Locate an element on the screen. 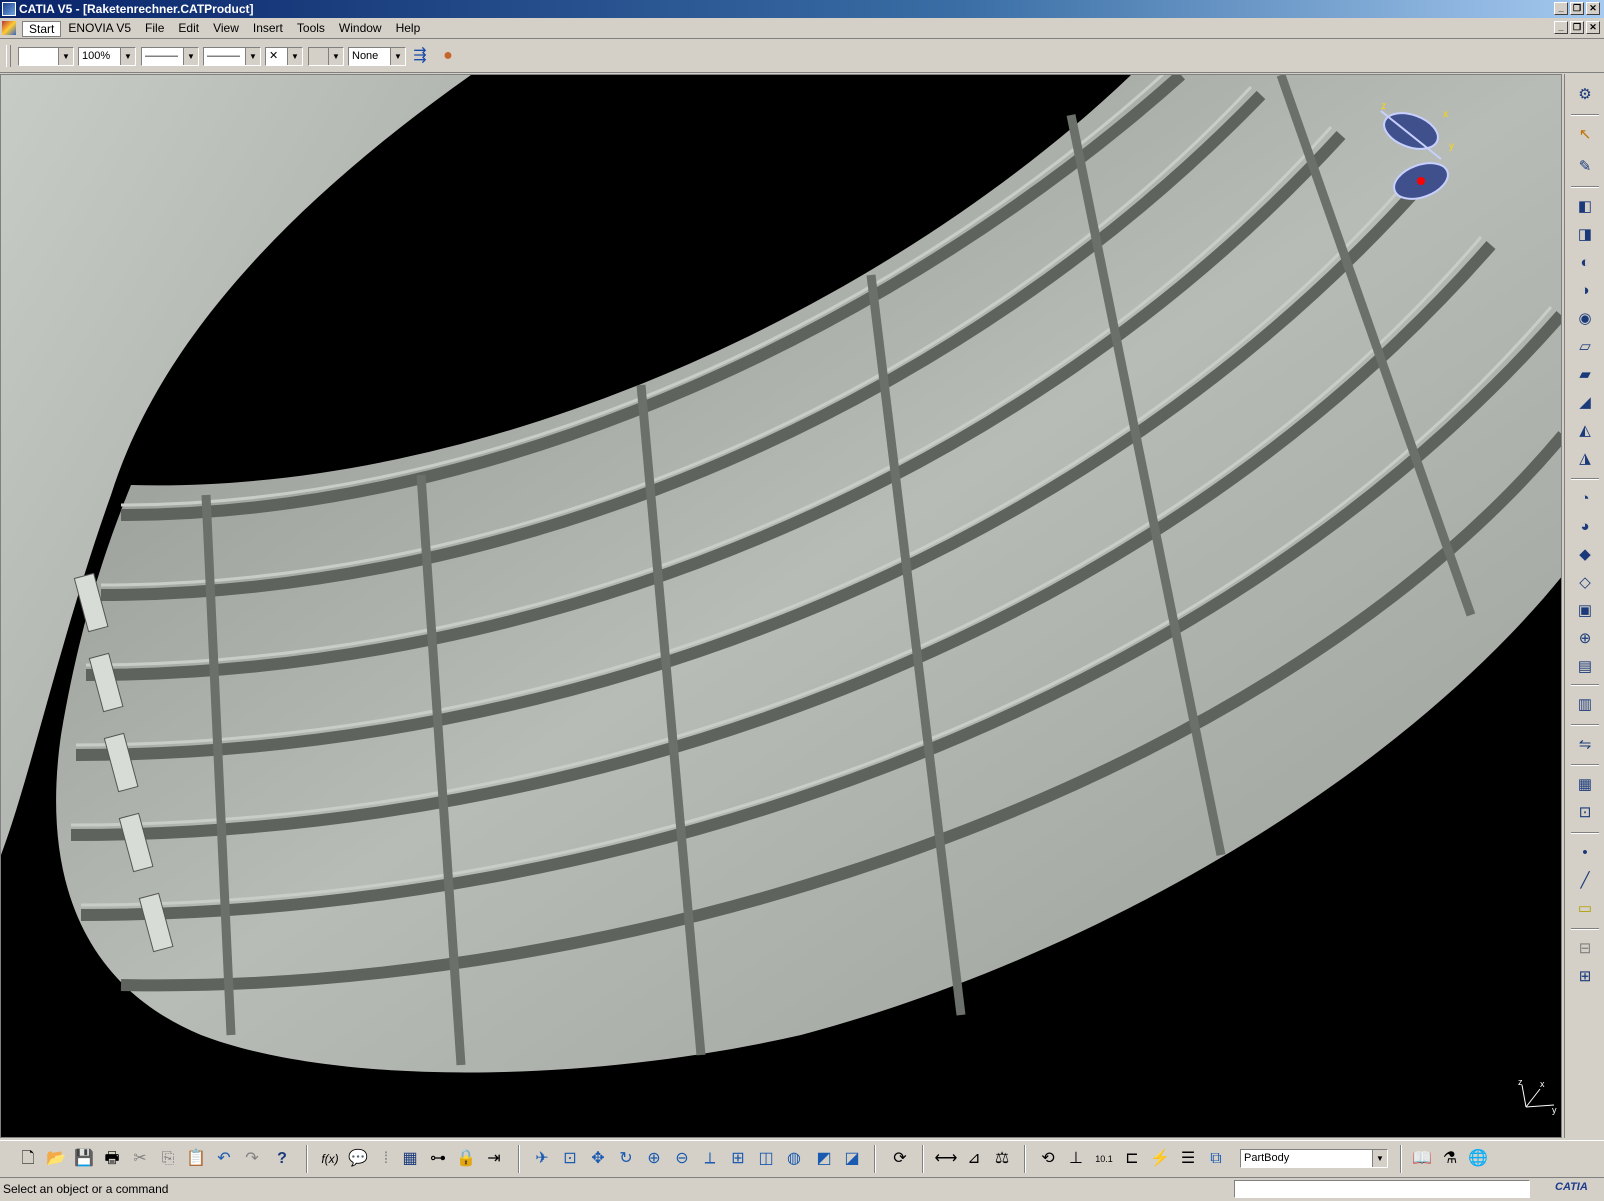 Image resolution: width=1604 pixels, height=1201 pixels. work-object-combo: PartBody ▼ is located at coordinates (1314, 1158).